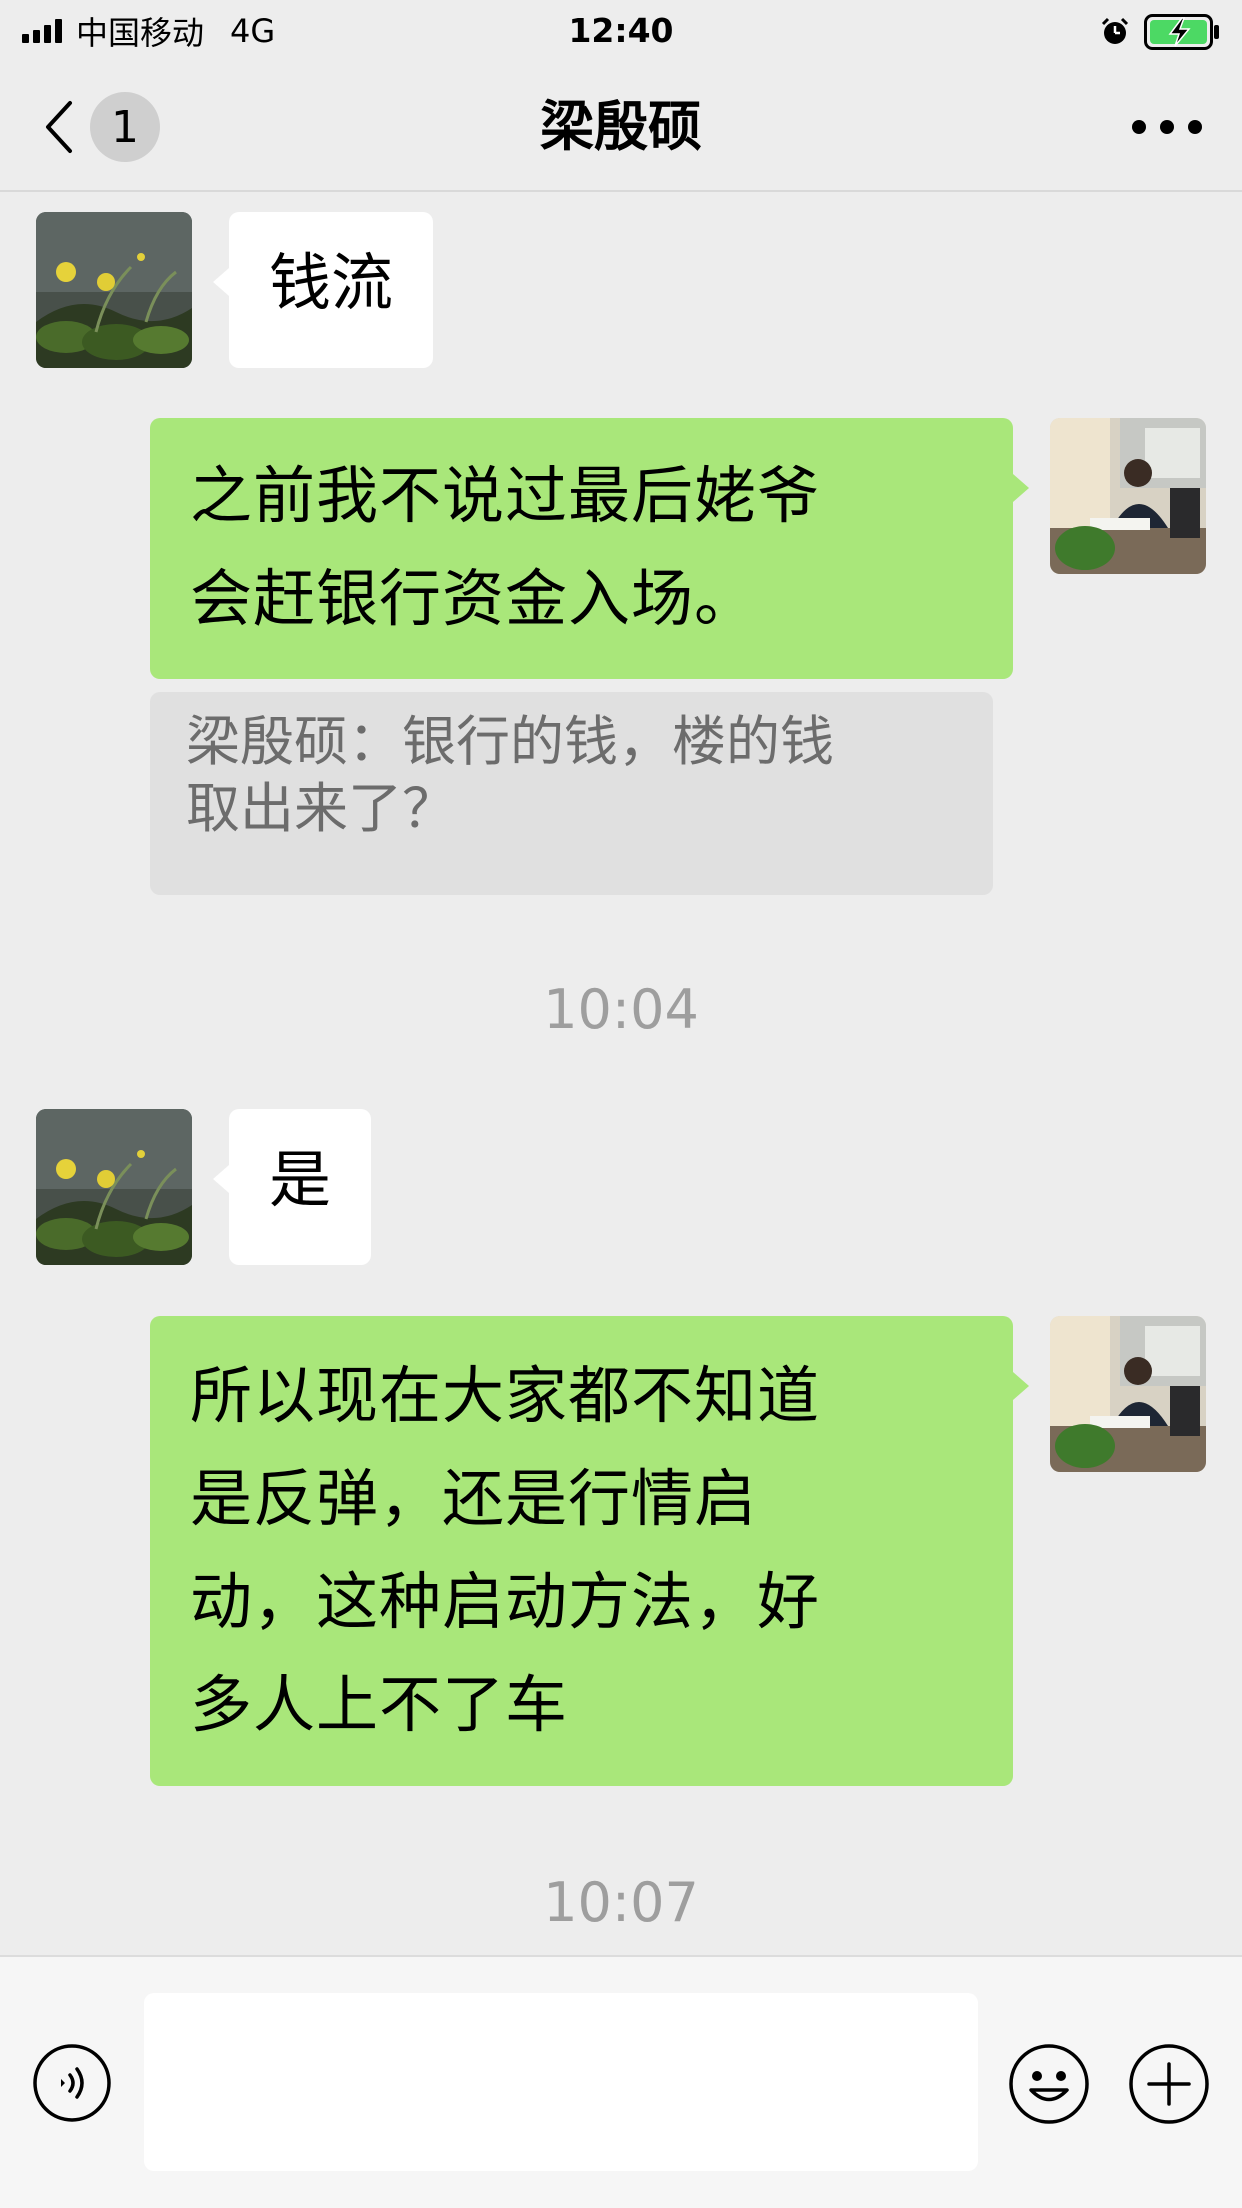 This screenshot has height=2208, width=1242. What do you see at coordinates (505, 1601) in the screenshot?
I see `message-line: 动，这种启动方法，好` at bounding box center [505, 1601].